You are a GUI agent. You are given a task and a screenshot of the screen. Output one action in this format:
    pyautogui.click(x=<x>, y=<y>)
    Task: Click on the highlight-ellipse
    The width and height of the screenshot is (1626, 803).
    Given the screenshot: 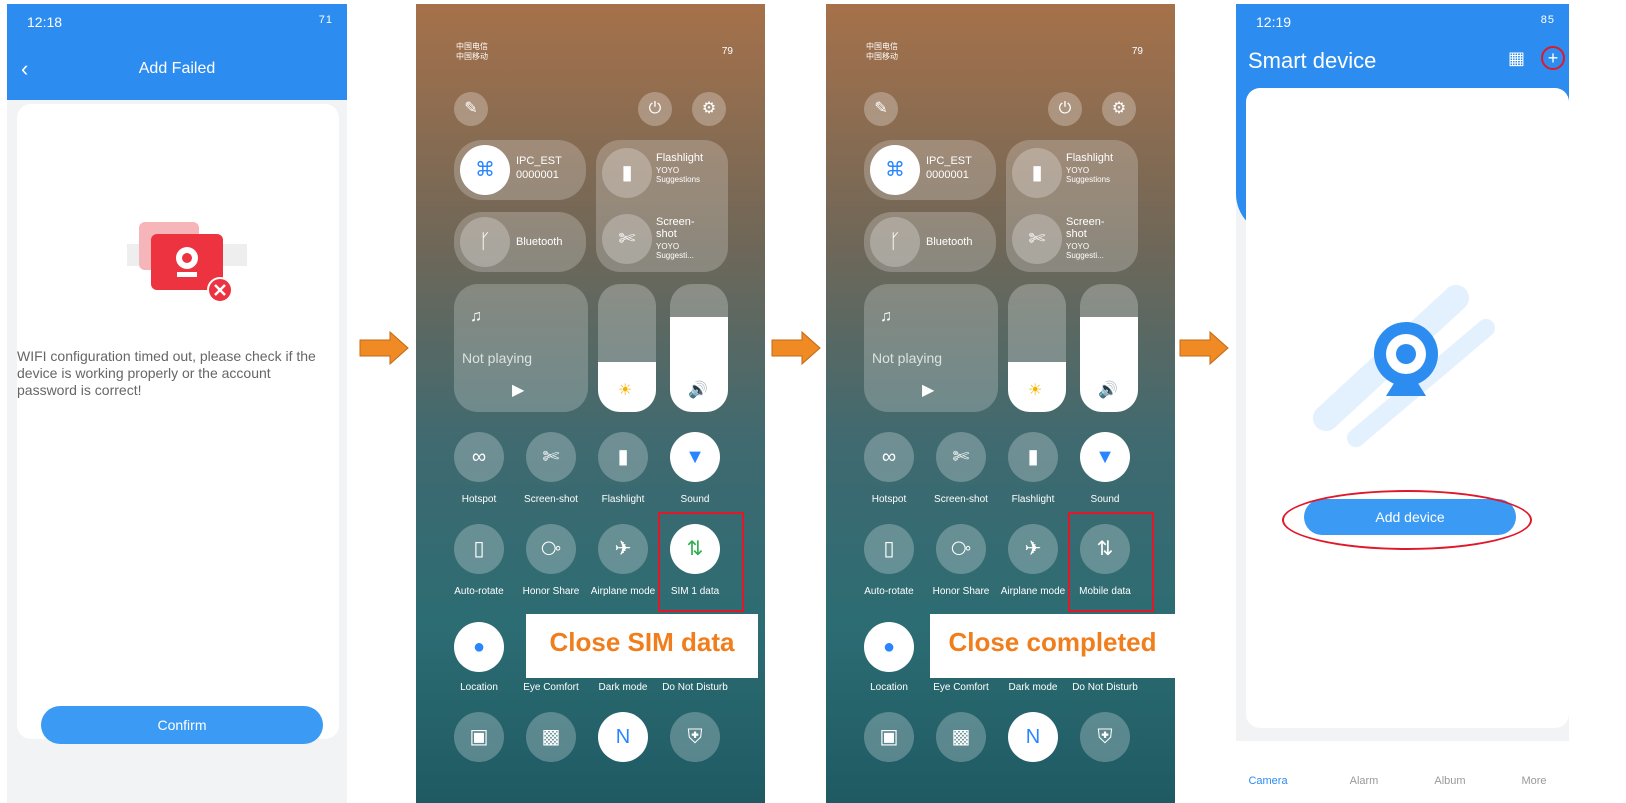 What is the action you would take?
    pyautogui.click(x=1407, y=520)
    